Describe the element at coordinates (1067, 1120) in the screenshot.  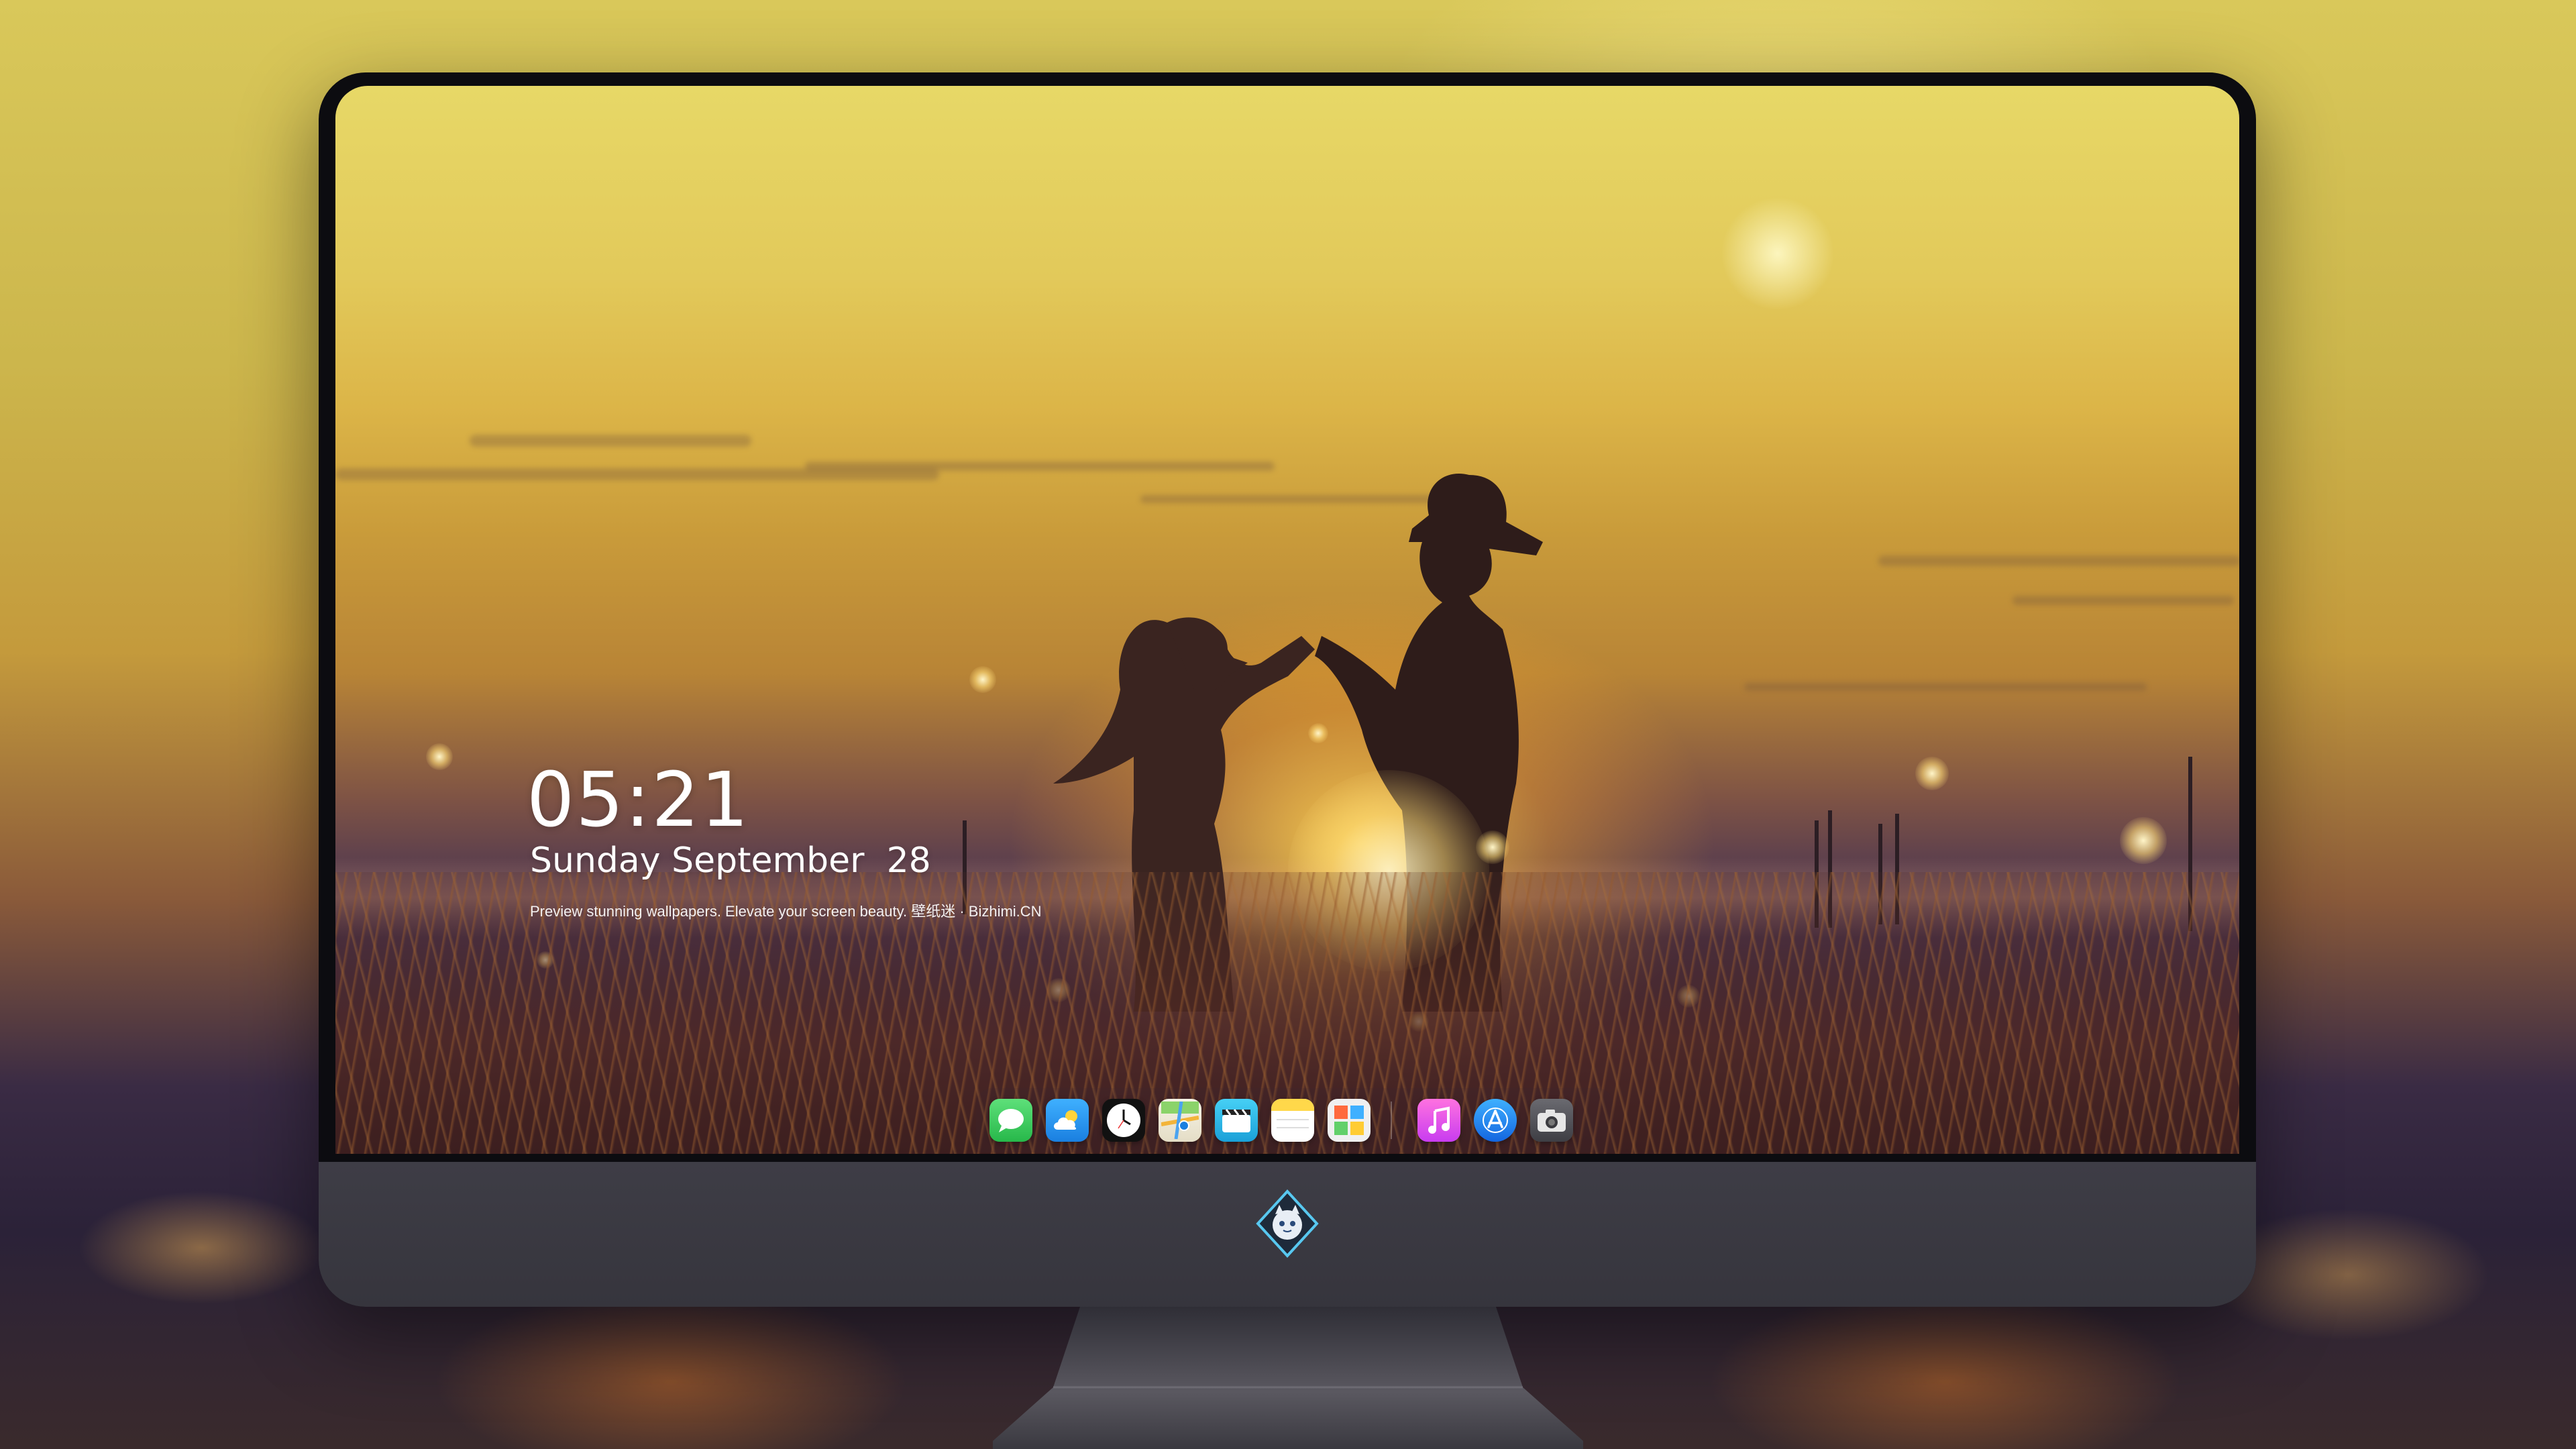
I see `weather-icon` at that location.